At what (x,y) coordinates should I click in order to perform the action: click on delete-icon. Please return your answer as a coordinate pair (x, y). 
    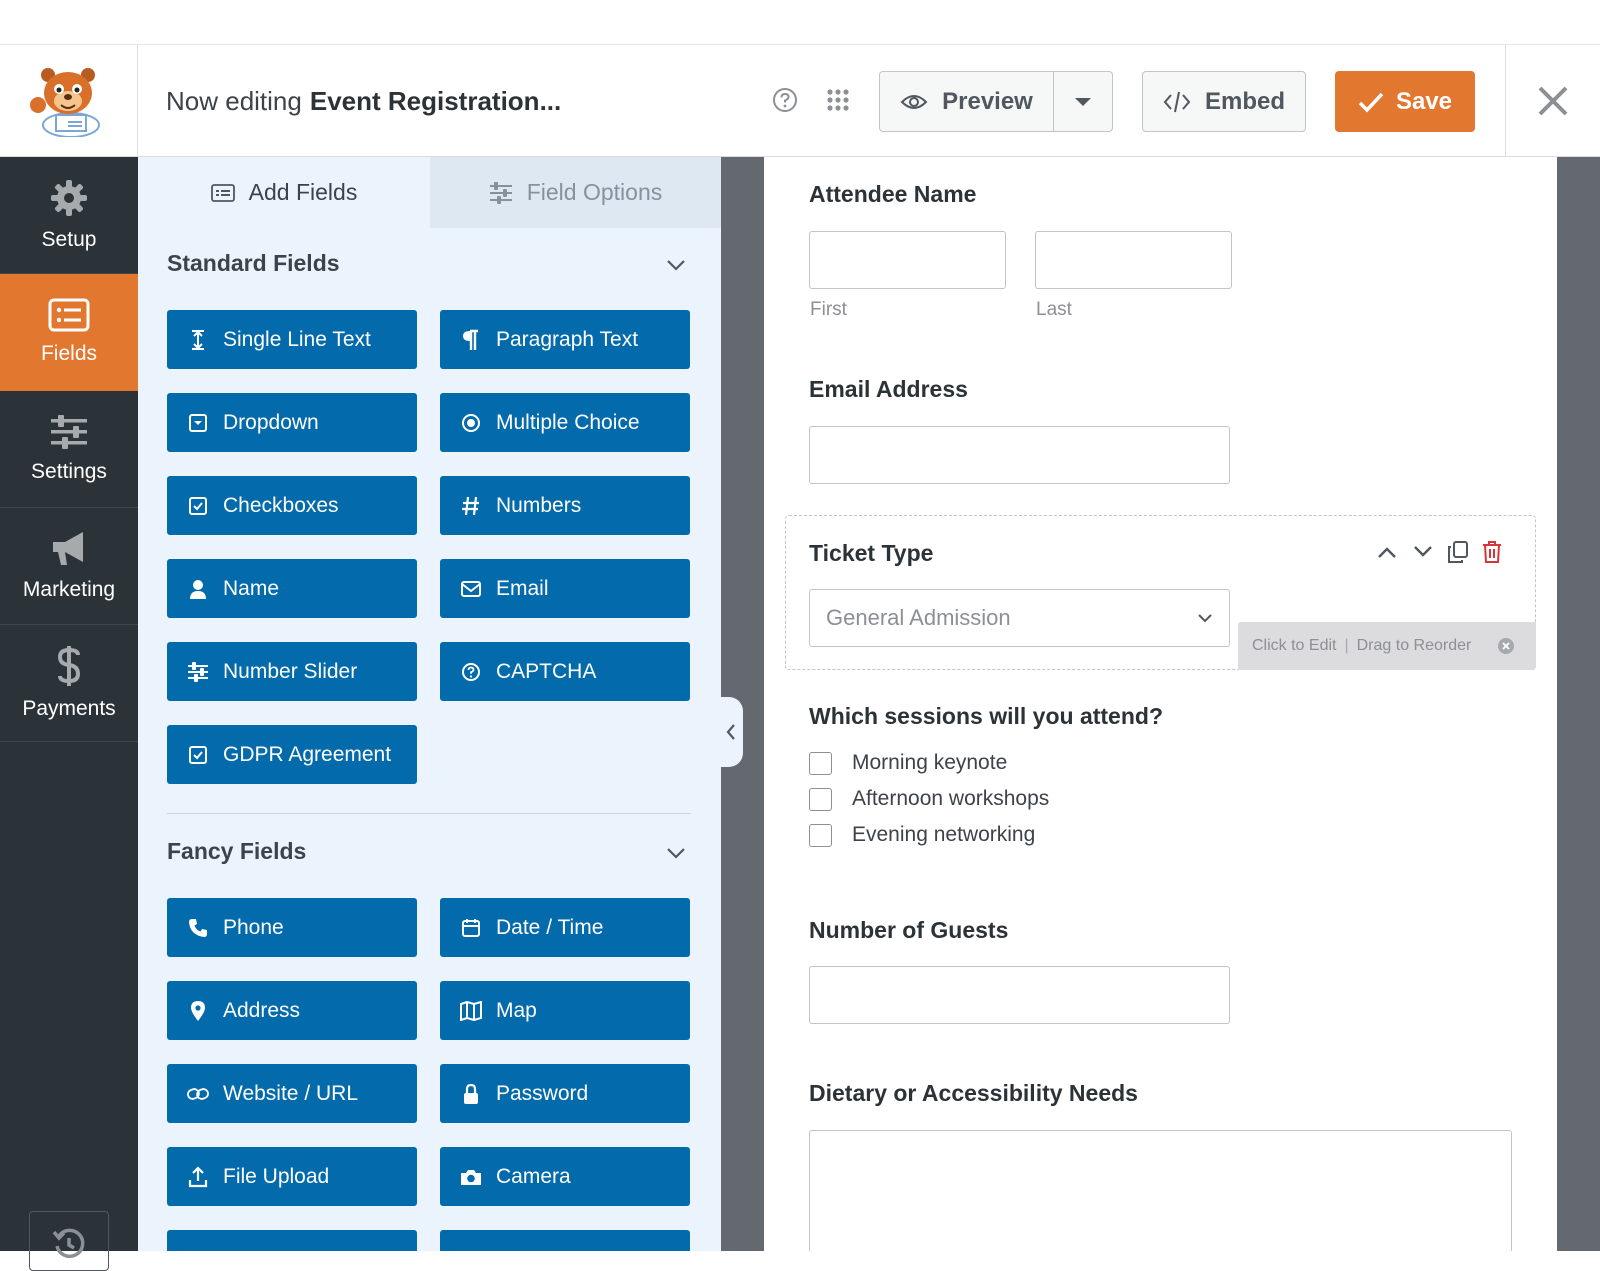
    Looking at the image, I should click on (1492, 554).